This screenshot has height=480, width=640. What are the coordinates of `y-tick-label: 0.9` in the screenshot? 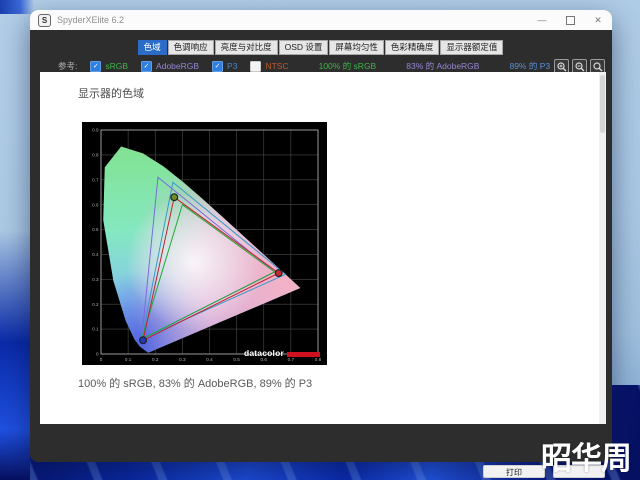 It's located at (95, 130).